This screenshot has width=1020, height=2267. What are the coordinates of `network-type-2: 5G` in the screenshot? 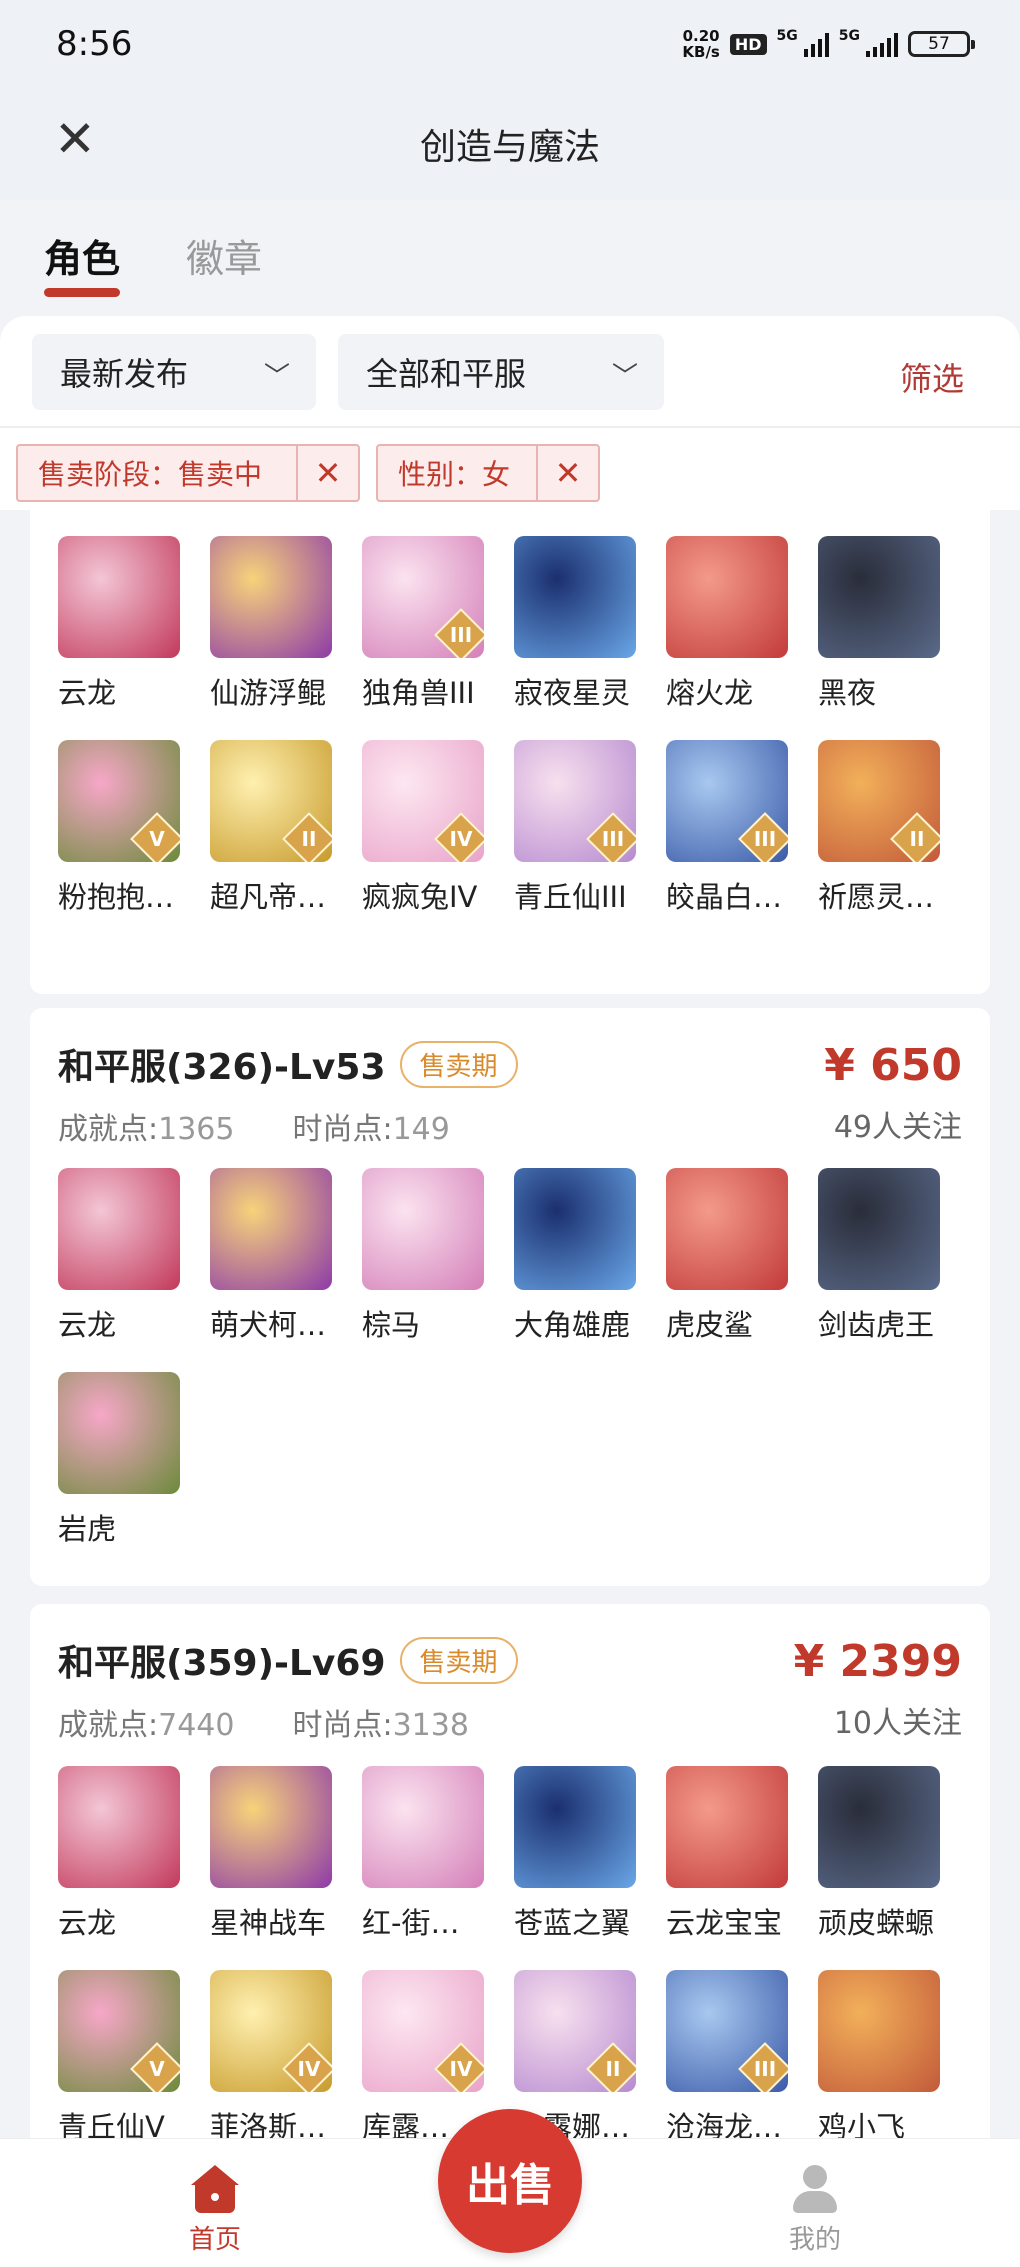 It's located at (849, 36).